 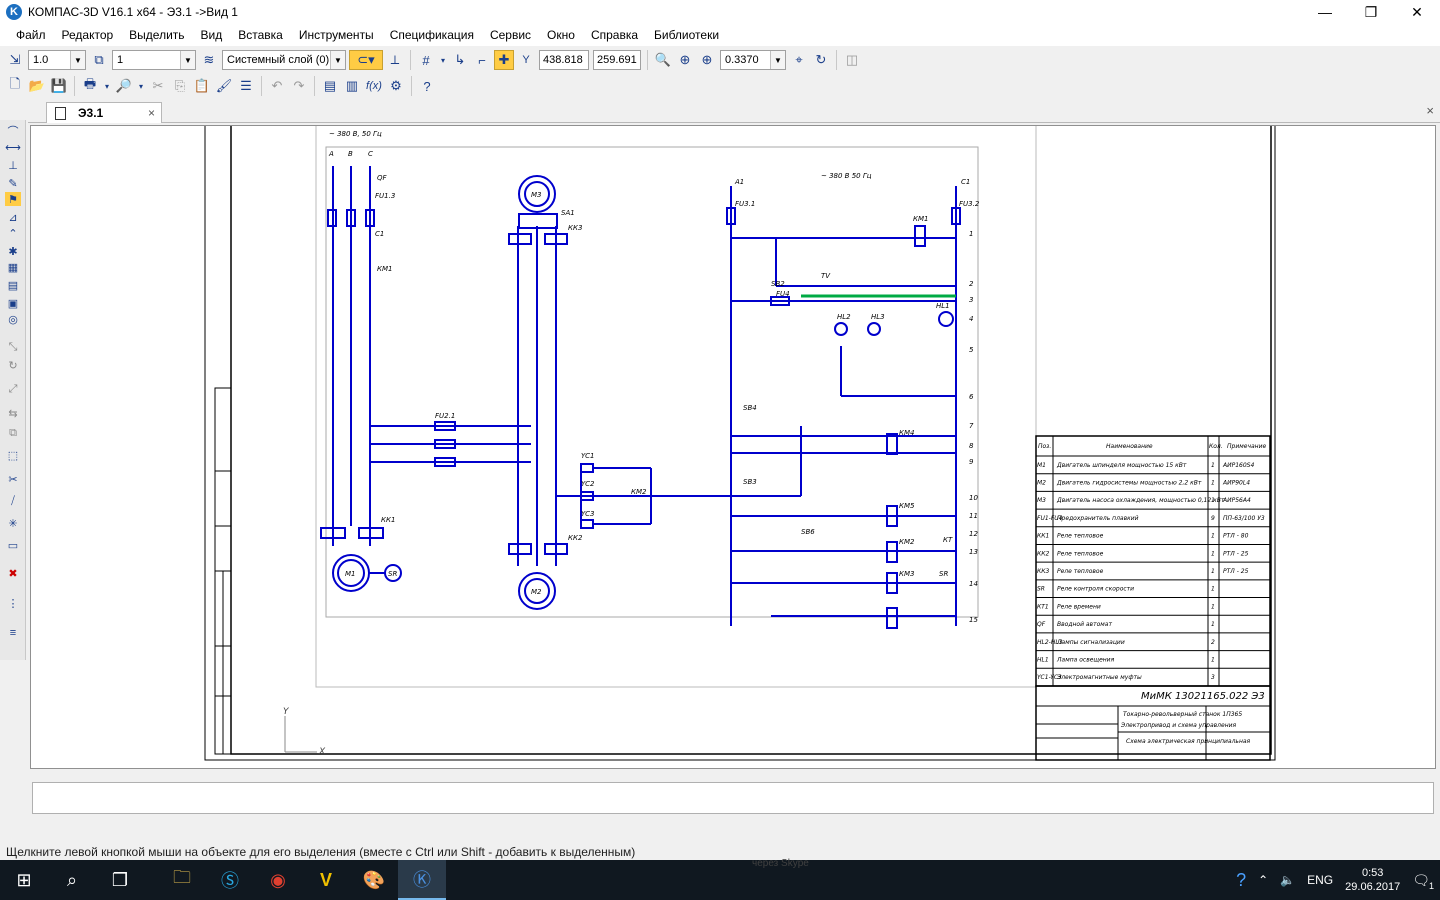 I want to click on menu-window: Окно, so click(x=561, y=35).